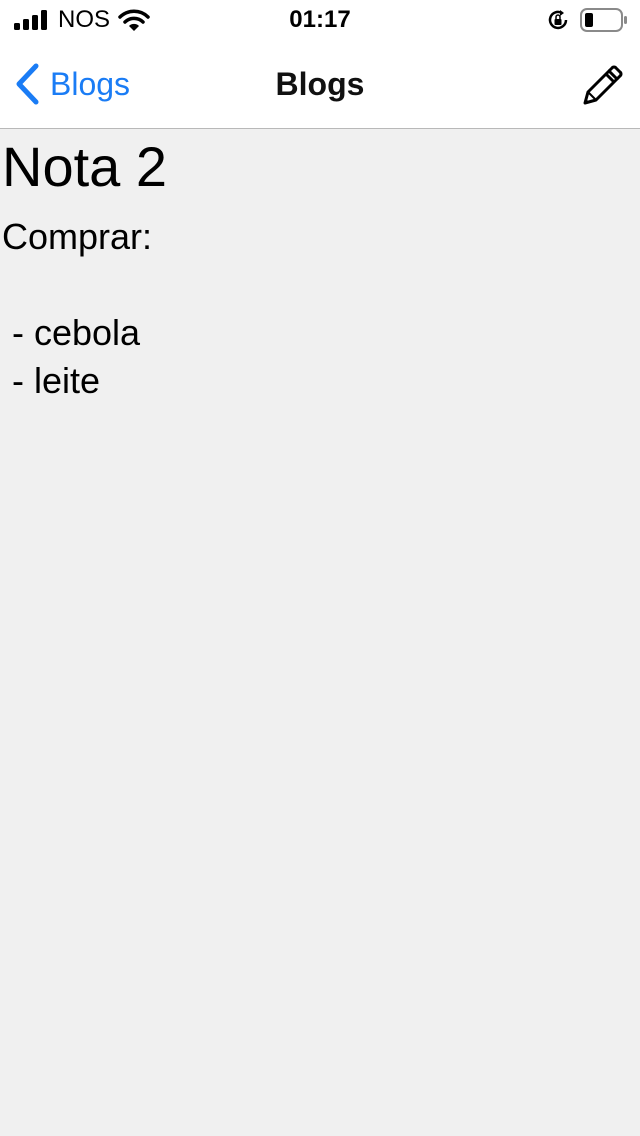 The width and height of the screenshot is (640, 1136). Describe the element at coordinates (558, 20) in the screenshot. I see `orientation-lock-icon` at that location.